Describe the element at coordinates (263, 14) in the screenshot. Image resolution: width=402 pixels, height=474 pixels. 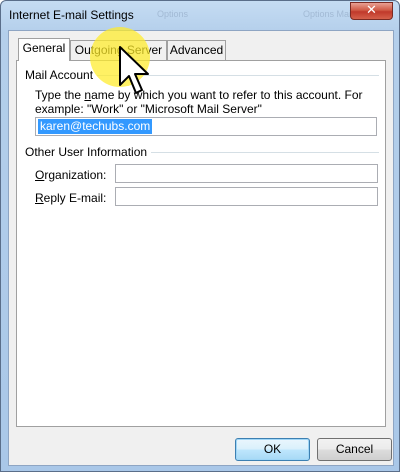
I see `background-ghost-text: Options Options Mail` at that location.